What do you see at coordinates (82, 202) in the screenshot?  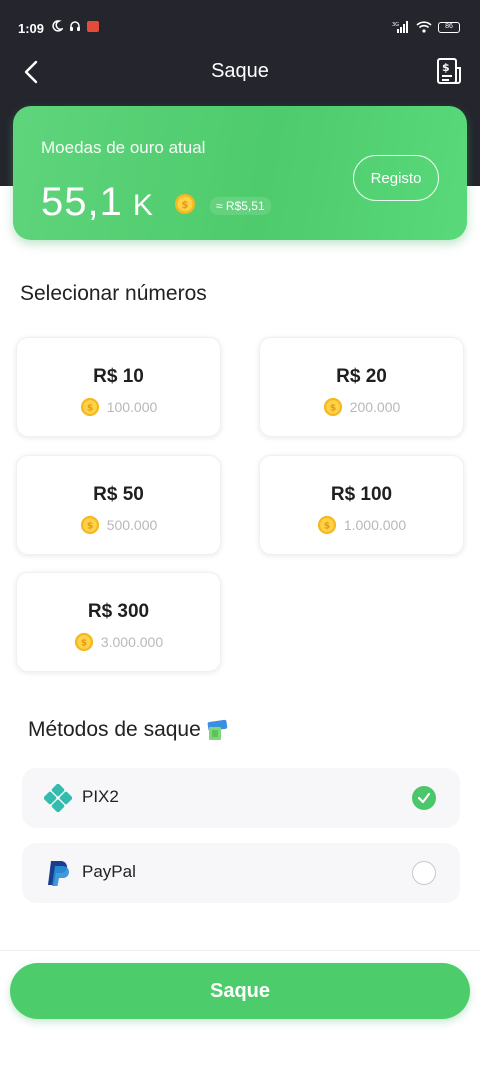 I see `balance-value: 55,1` at bounding box center [82, 202].